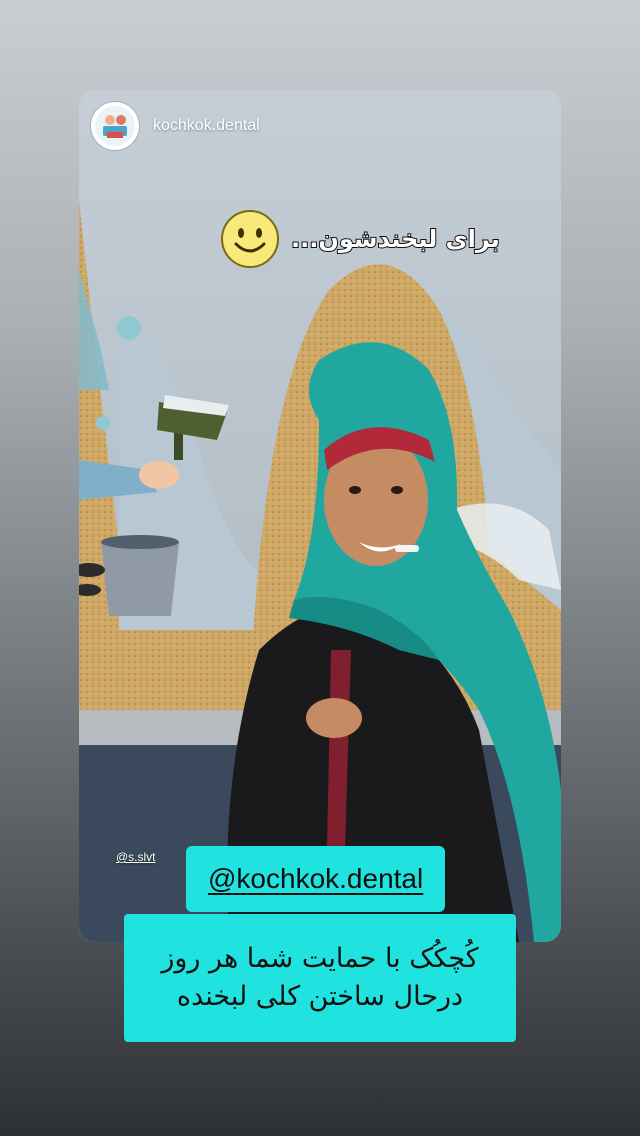 Image resolution: width=640 pixels, height=1136 pixels. I want to click on username-label: kochkok.dental, so click(206, 126).